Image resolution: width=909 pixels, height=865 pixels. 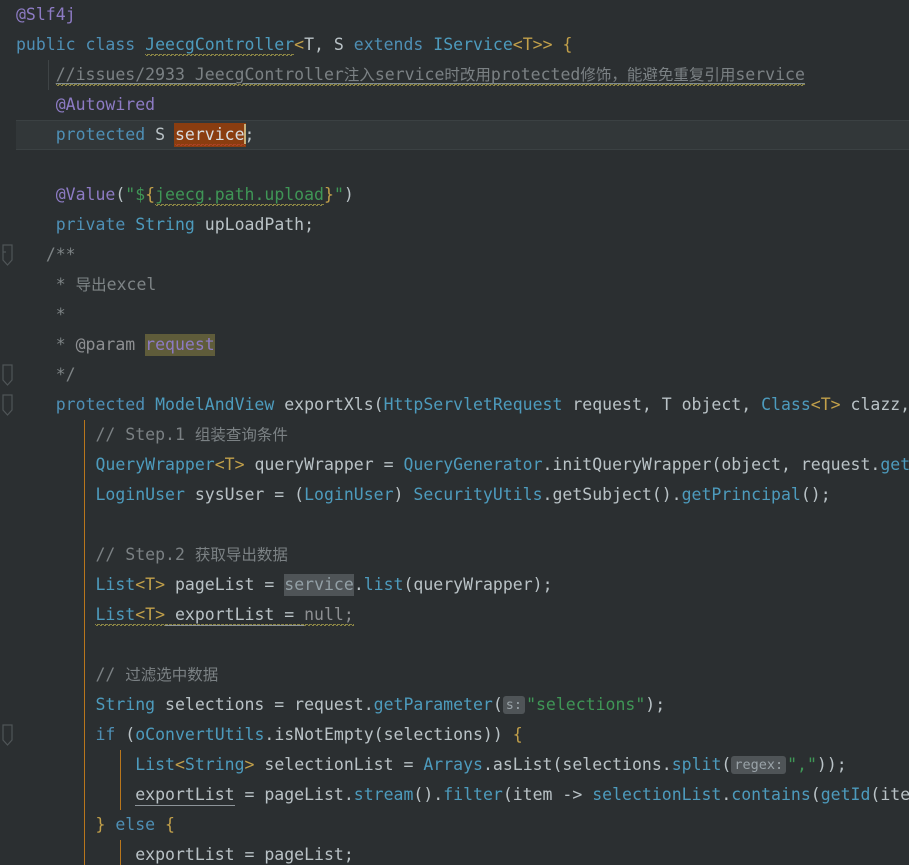 I want to click on highlighted-token-service-write: service, so click(x=209, y=135).